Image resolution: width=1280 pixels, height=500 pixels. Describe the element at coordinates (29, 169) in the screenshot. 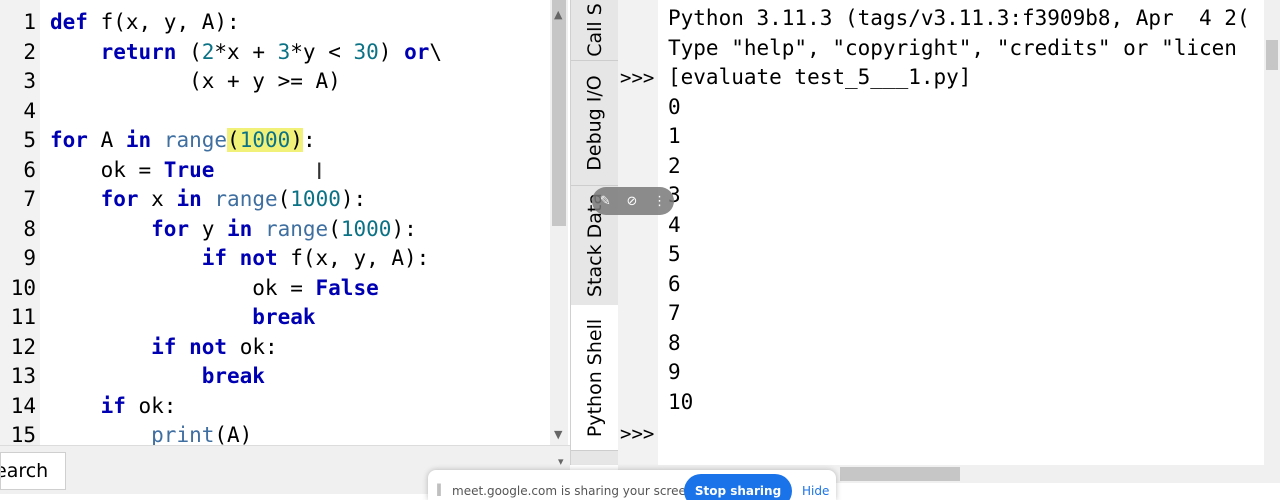

I see `line-number: 6` at that location.